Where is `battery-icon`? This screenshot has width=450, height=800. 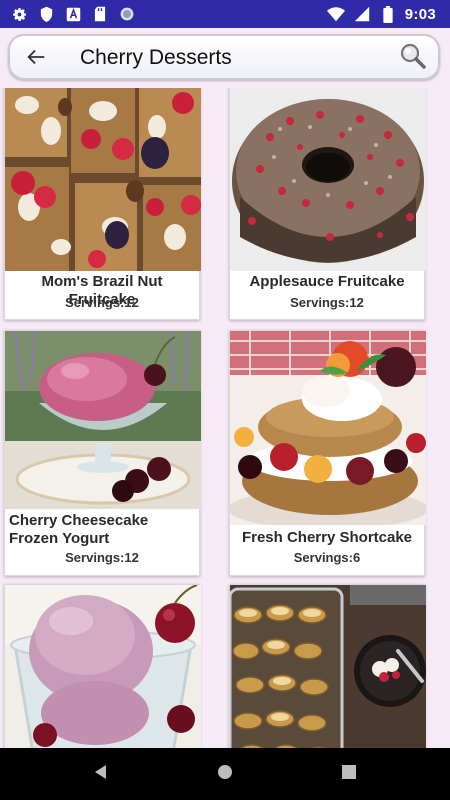 battery-icon is located at coordinates (388, 14).